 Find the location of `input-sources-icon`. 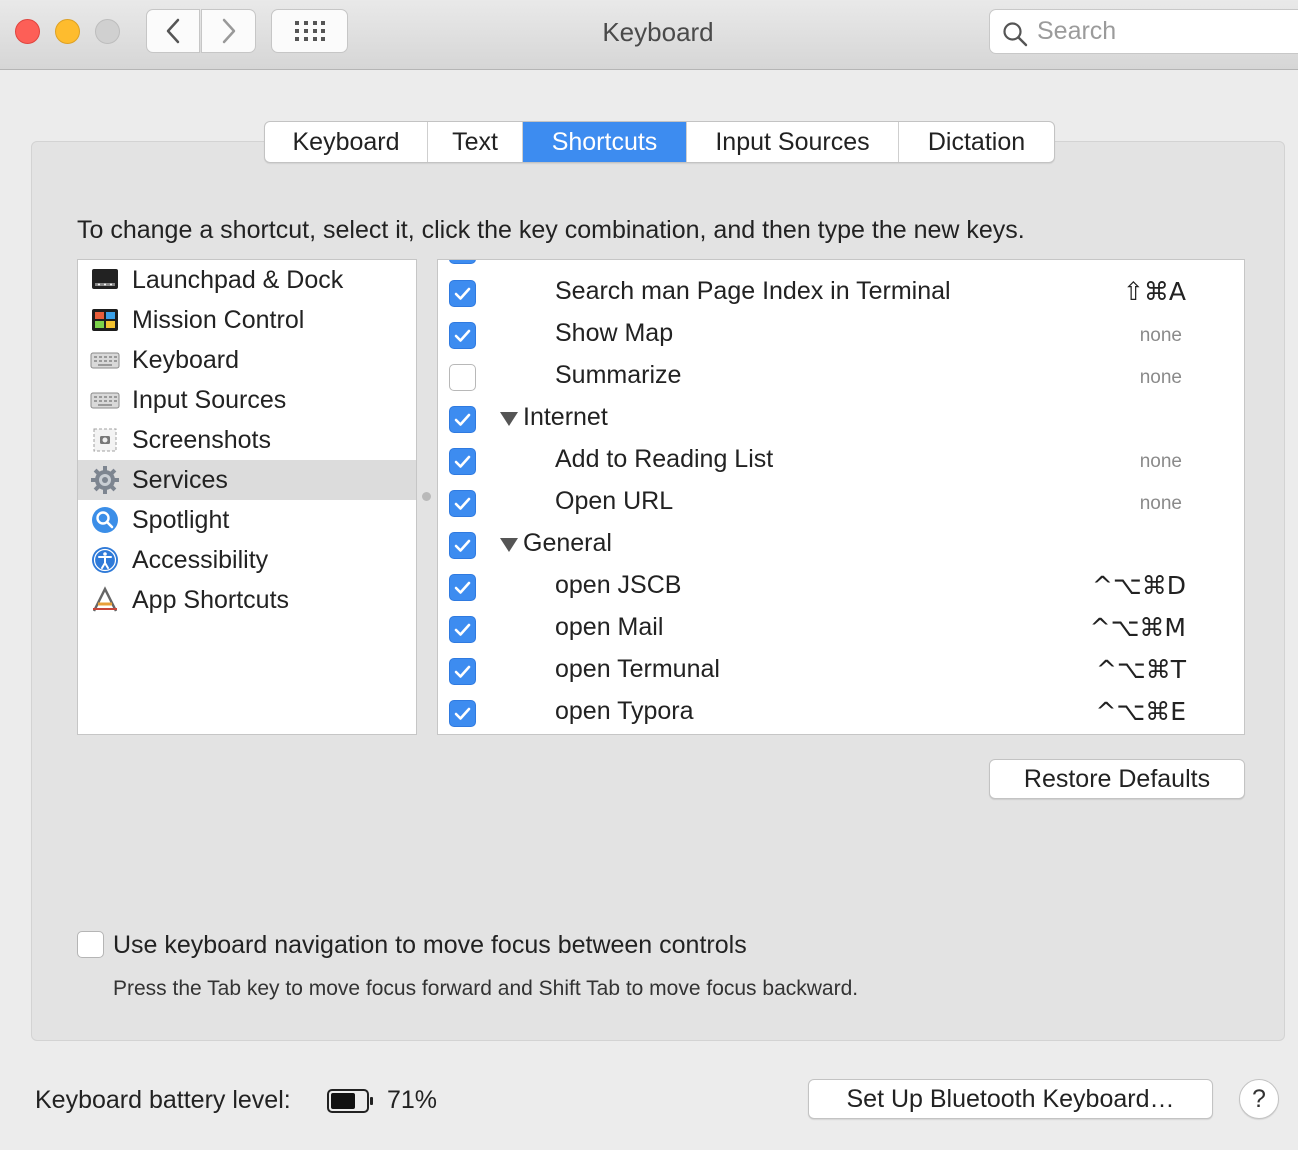

input-sources-icon is located at coordinates (105, 400).